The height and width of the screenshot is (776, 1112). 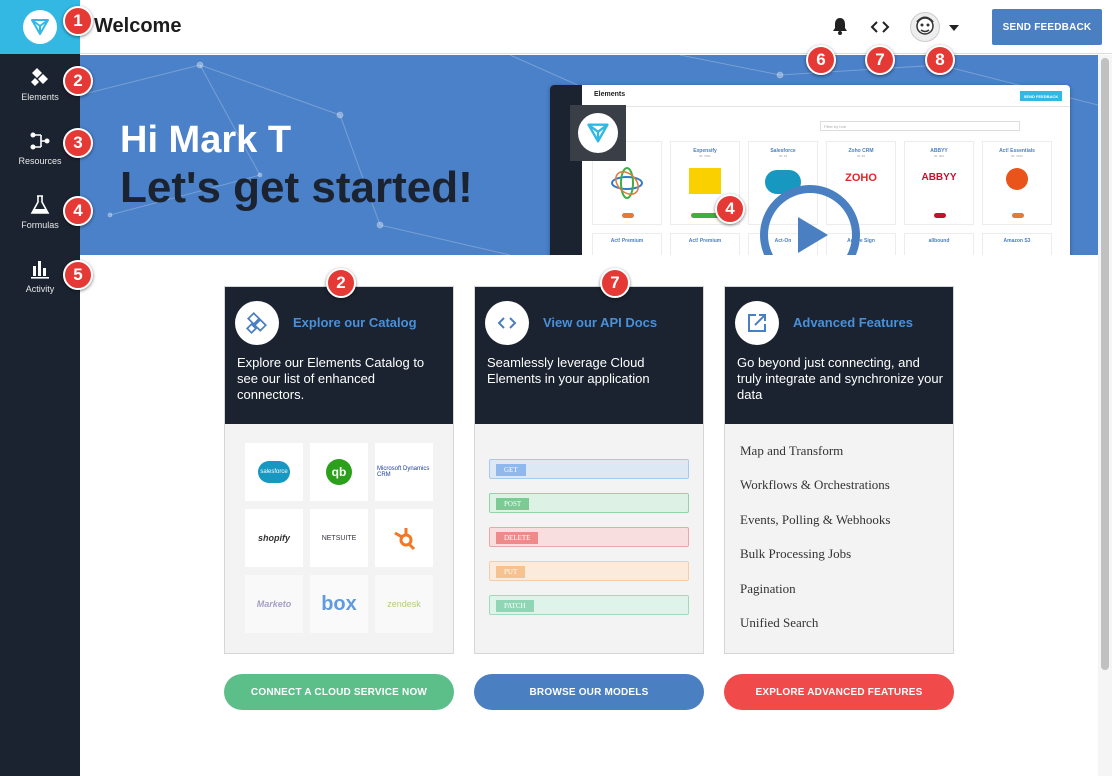 I want to click on api-method-label: GET, so click(x=511, y=470).